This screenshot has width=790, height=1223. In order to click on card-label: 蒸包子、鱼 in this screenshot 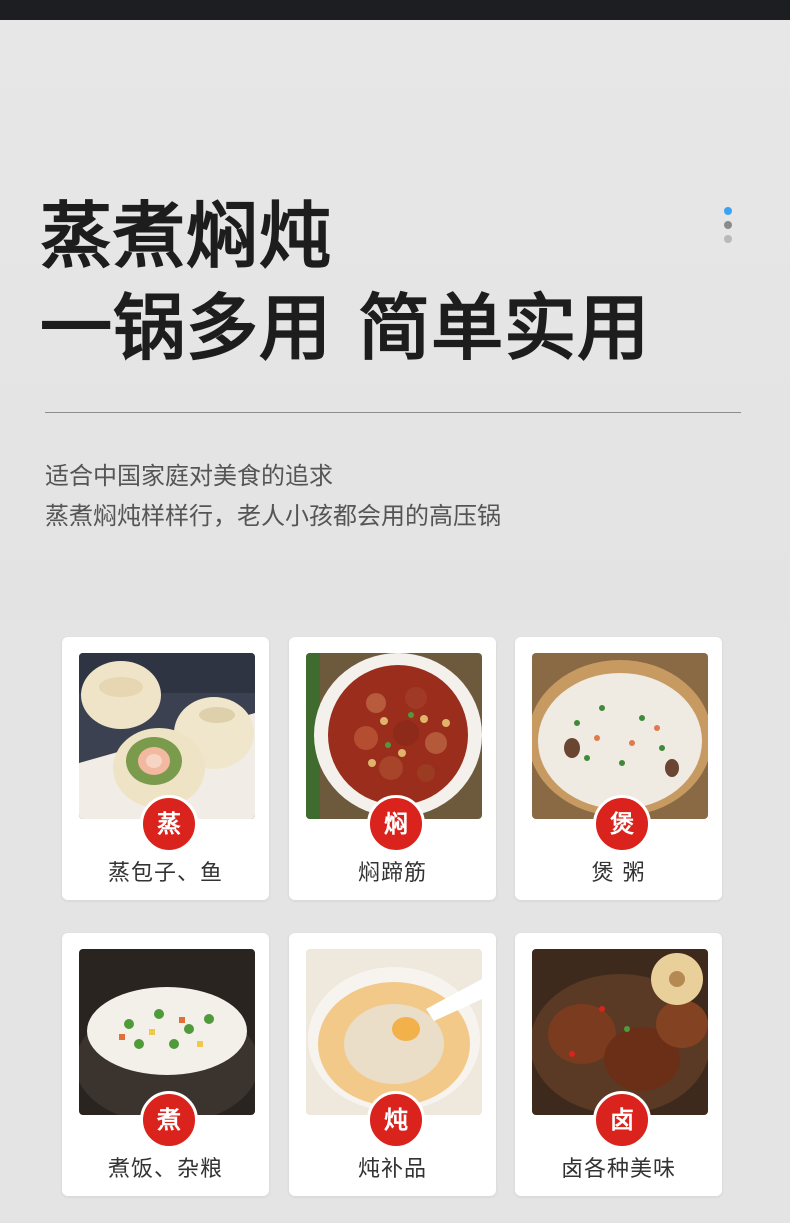, I will do `click(165, 873)`.